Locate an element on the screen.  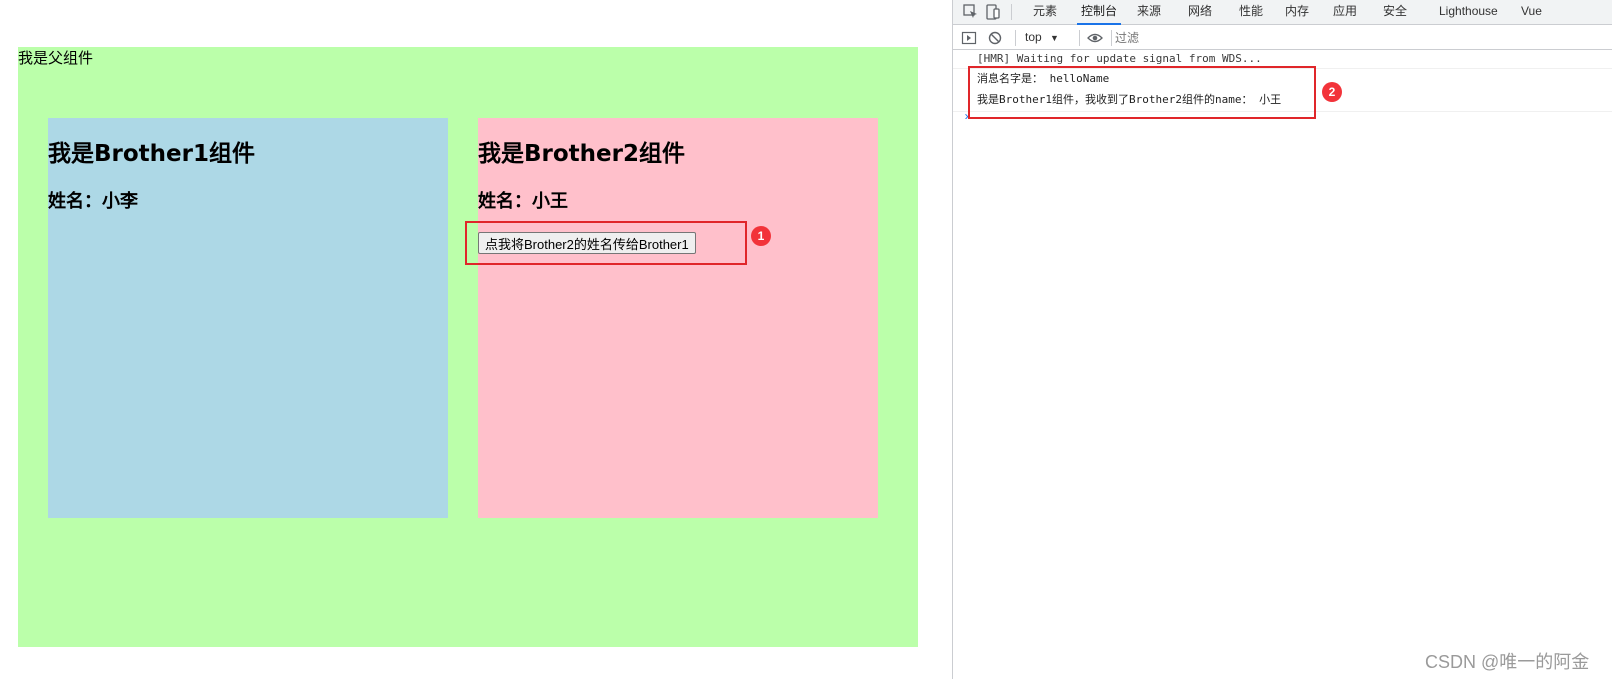
parent-title: 我是父组件 is located at coordinates (56, 58).